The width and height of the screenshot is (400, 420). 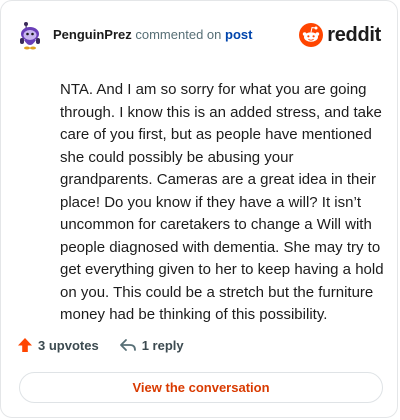 What do you see at coordinates (354, 34) in the screenshot?
I see `reddit-wordmark: reddit` at bounding box center [354, 34].